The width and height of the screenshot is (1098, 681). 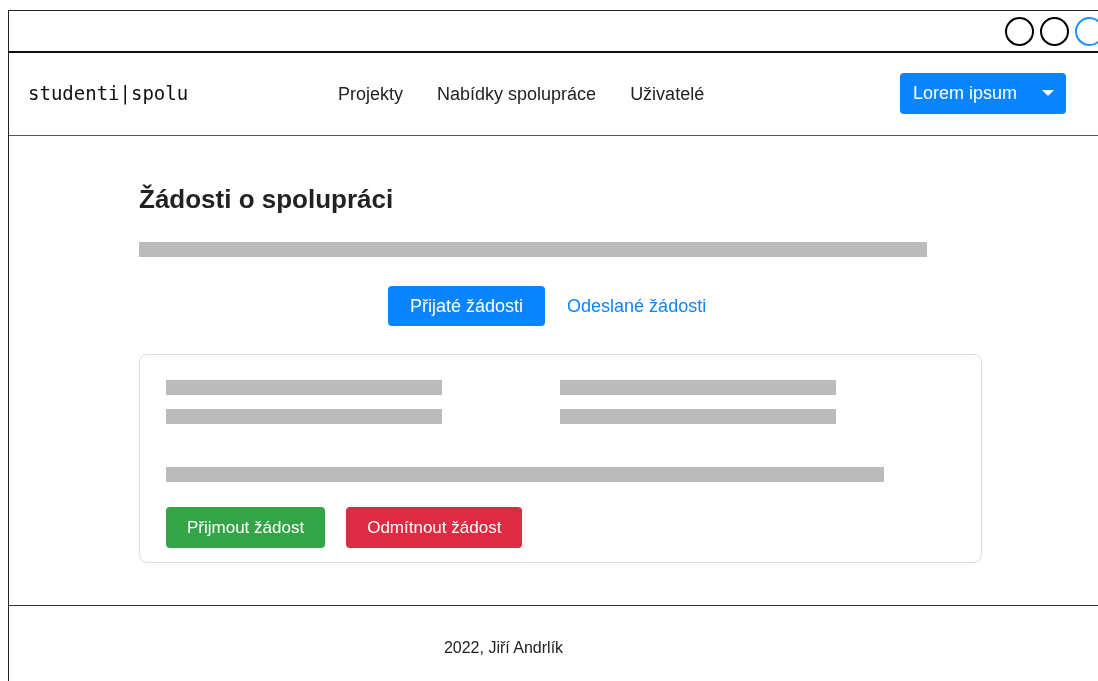 What do you see at coordinates (183, 93) in the screenshot?
I see `logo: studenti|spolu` at bounding box center [183, 93].